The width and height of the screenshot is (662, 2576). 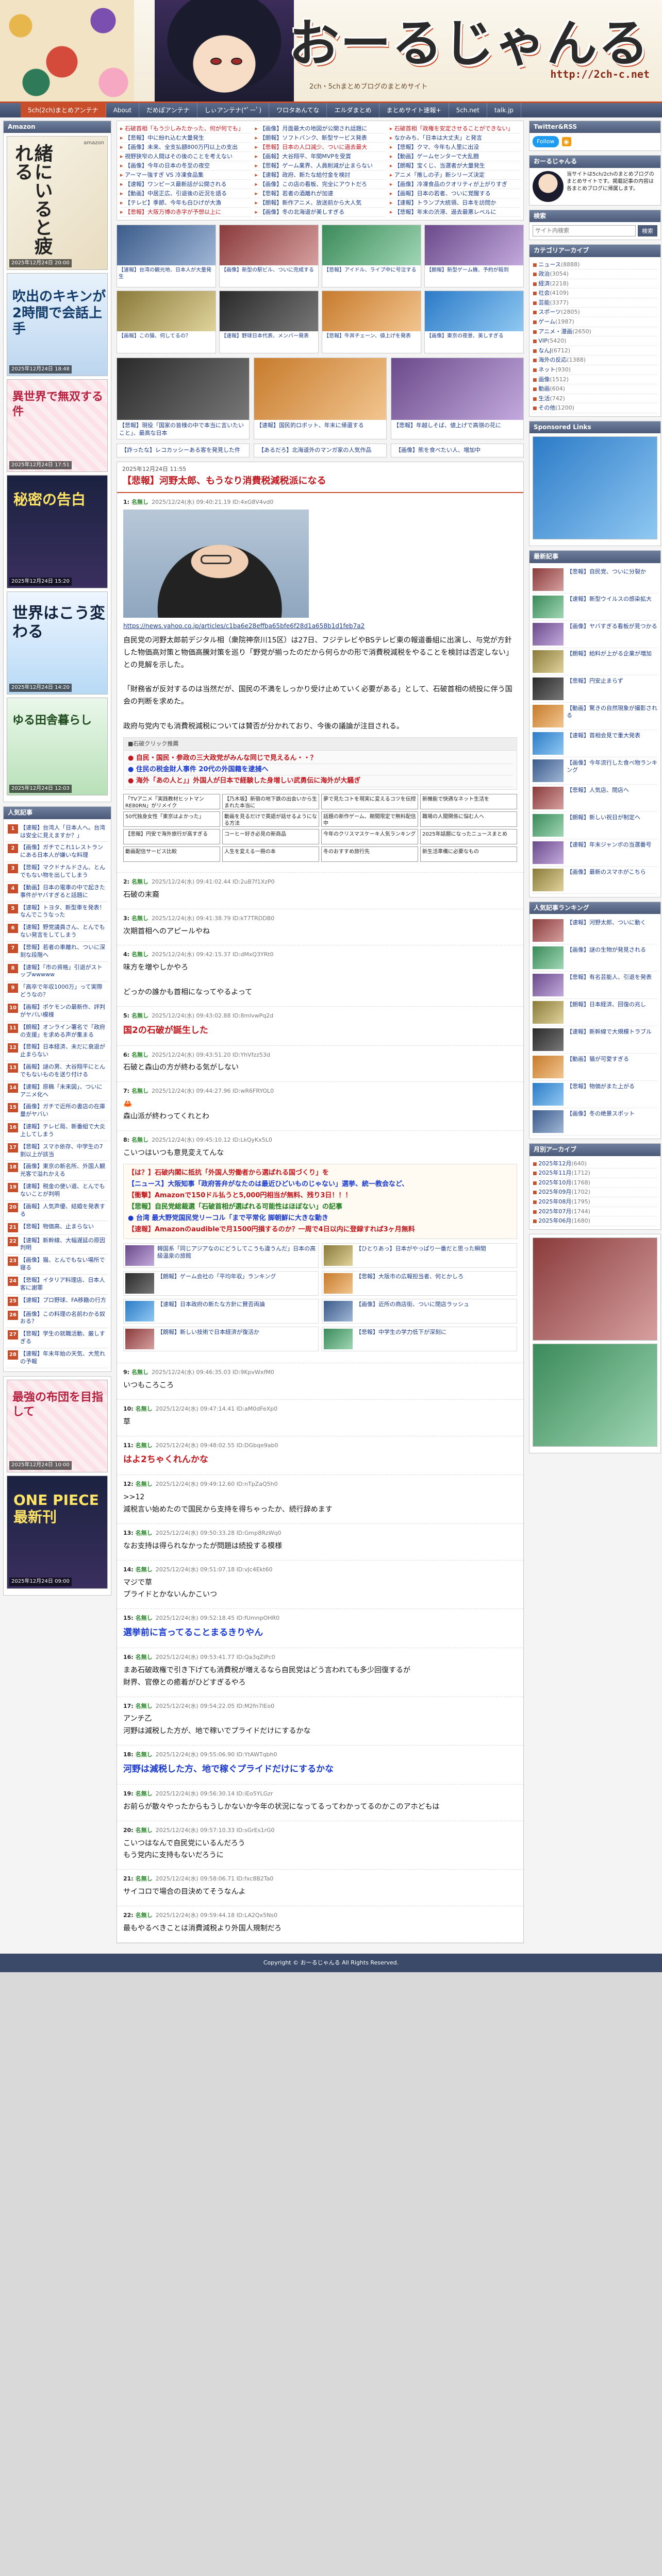 I want to click on side-article-item: 【朗報】給料が上がる企業が増加, so click(x=595, y=661).